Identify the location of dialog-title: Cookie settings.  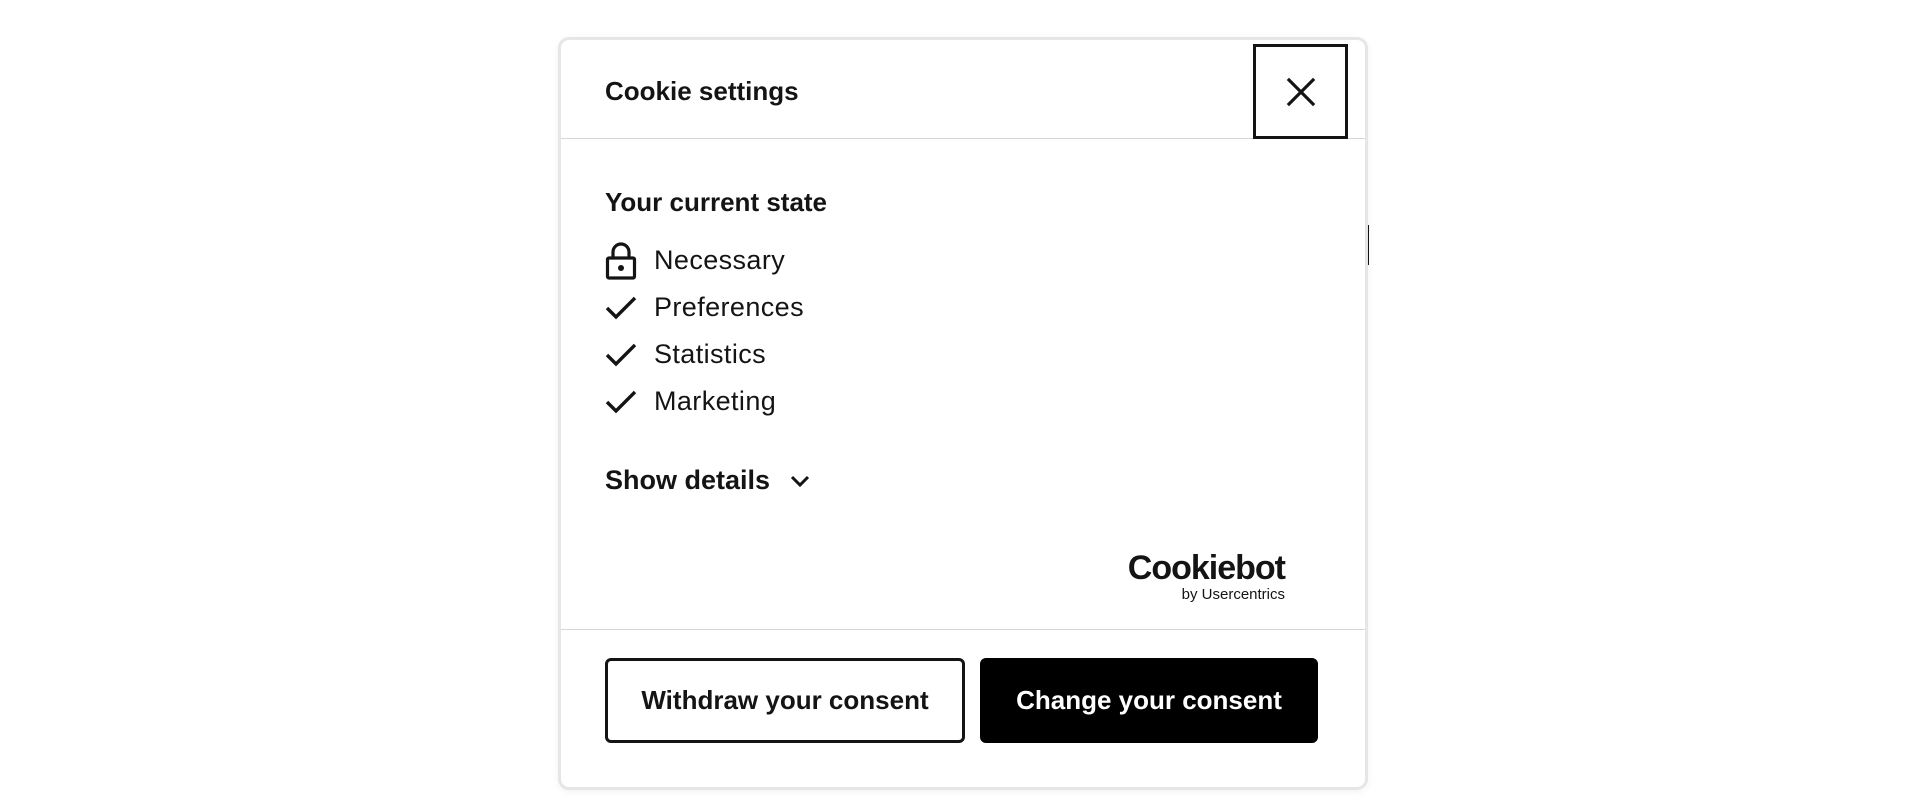
(702, 91).